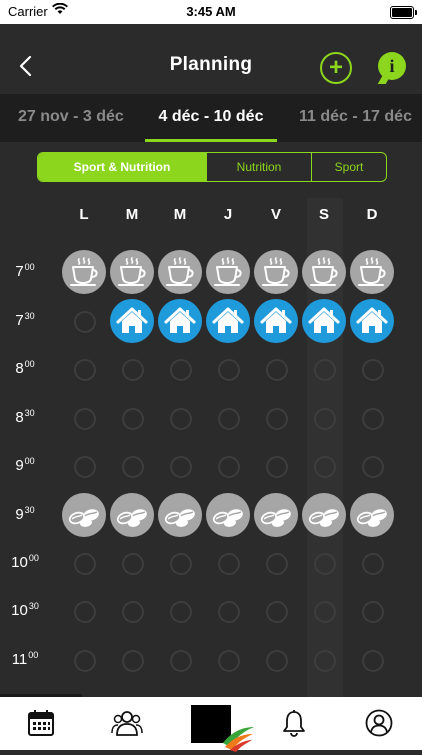 This screenshot has height=755, width=422. What do you see at coordinates (211, 11) in the screenshot?
I see `status-time: 3:45 AM` at bounding box center [211, 11].